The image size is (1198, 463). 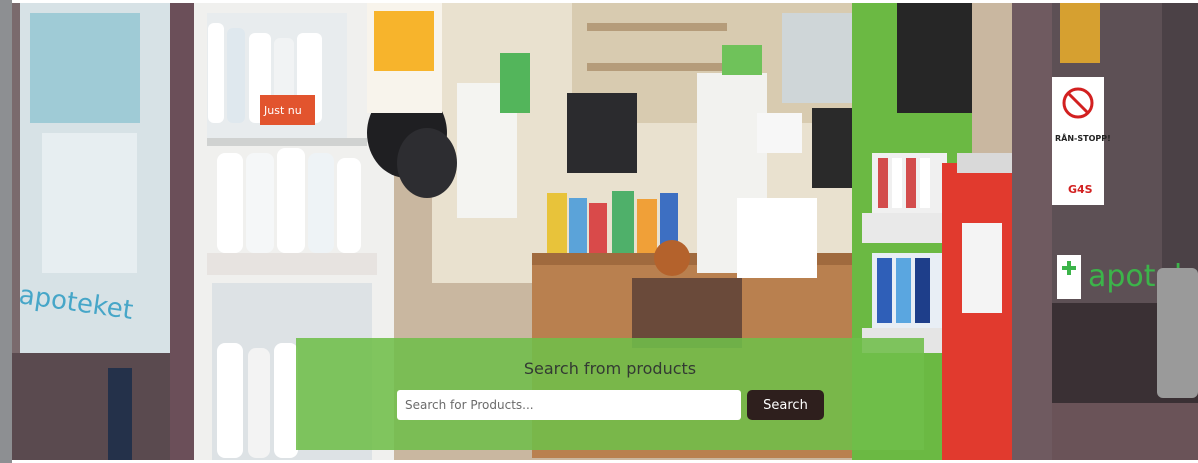 What do you see at coordinates (282, 110) in the screenshot?
I see `shelf-label-text: Just nu` at bounding box center [282, 110].